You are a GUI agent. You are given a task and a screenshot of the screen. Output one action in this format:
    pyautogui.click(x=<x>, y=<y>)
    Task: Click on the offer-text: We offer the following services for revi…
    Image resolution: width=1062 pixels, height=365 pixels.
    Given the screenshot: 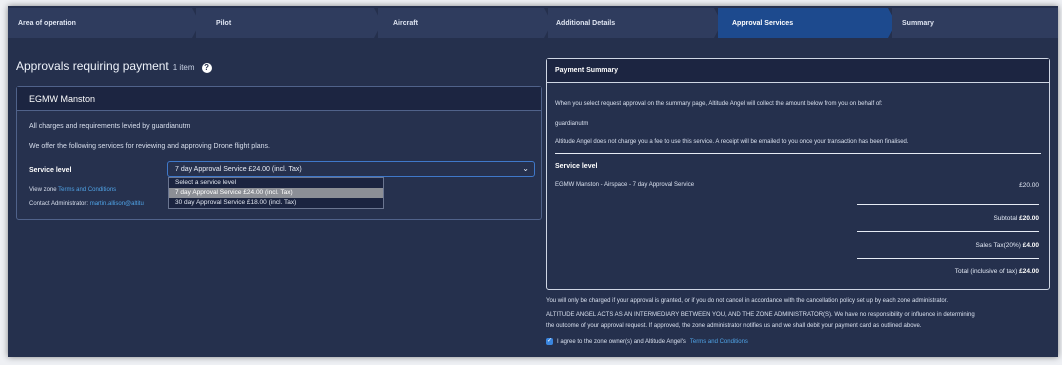 What is the action you would take?
    pyautogui.click(x=149, y=146)
    